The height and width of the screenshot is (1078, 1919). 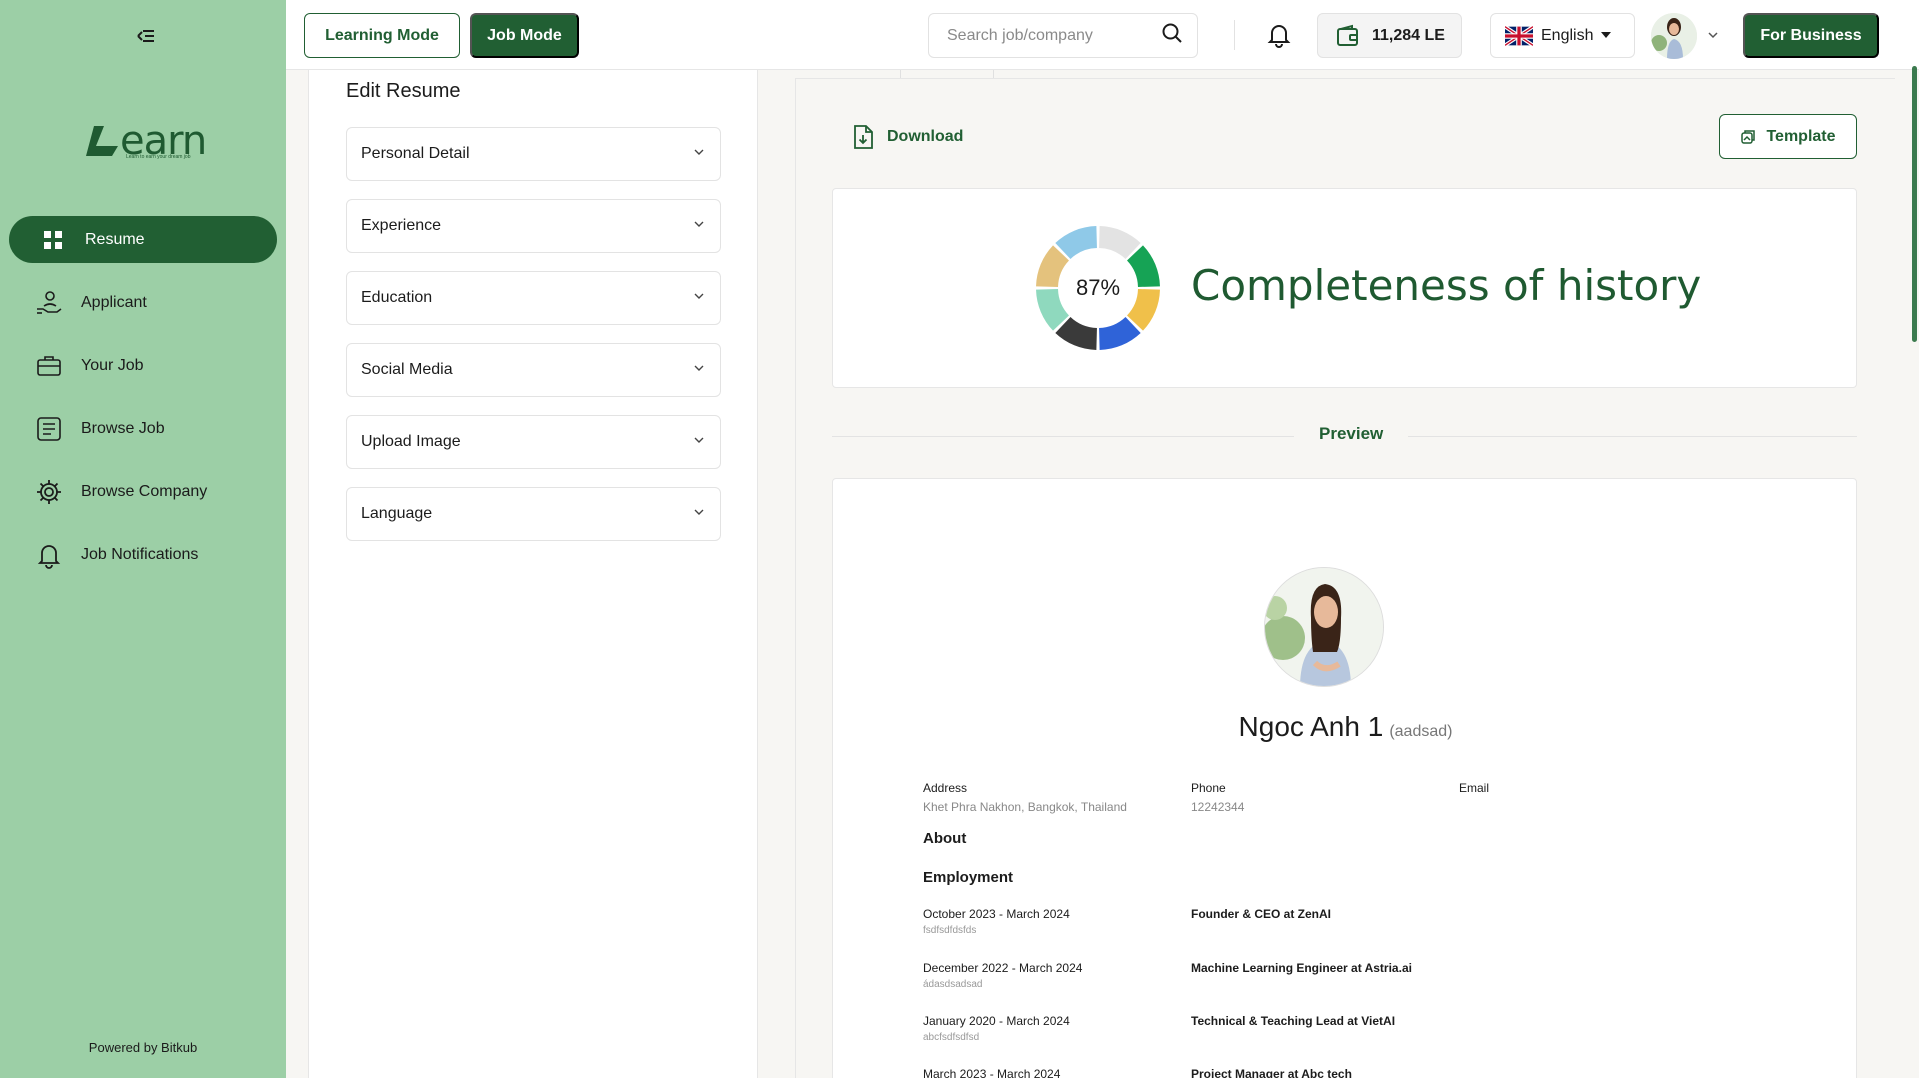 What do you see at coordinates (397, 513) in the screenshot?
I see `accordion-label: Language` at bounding box center [397, 513].